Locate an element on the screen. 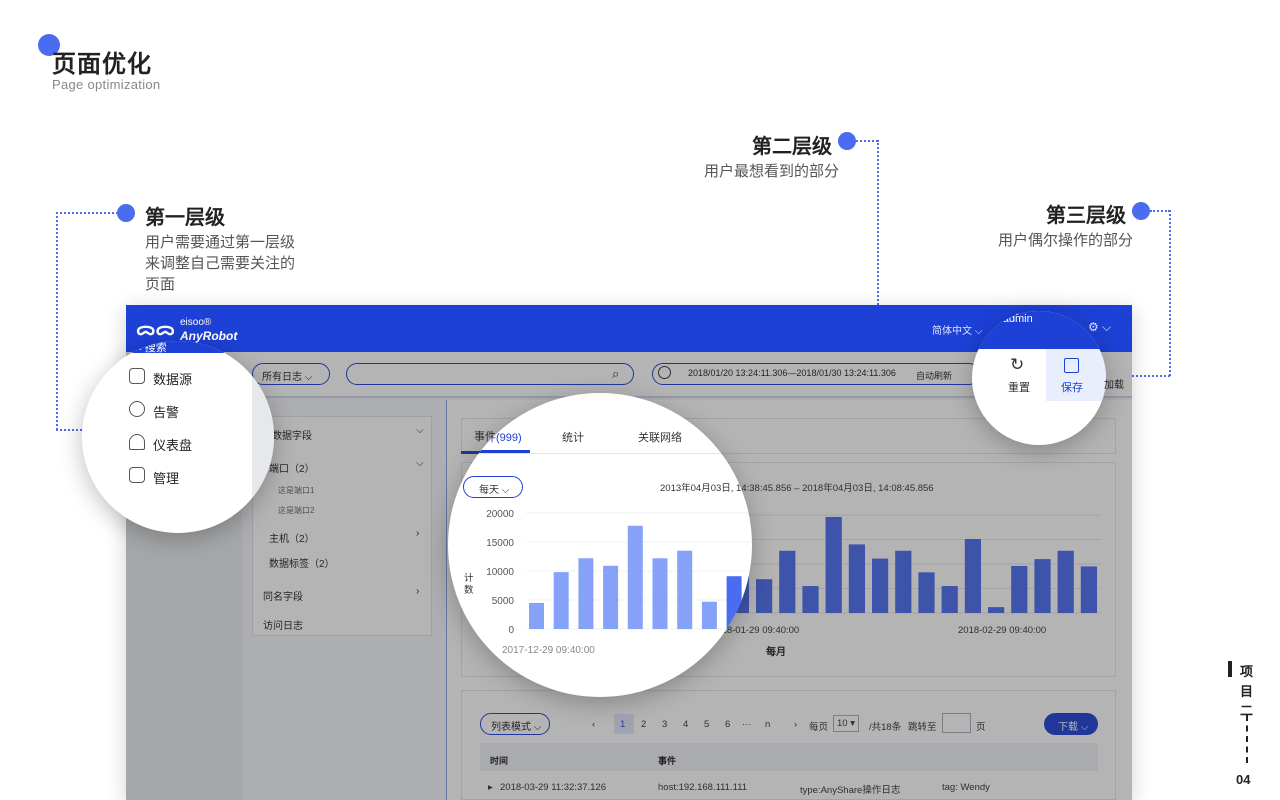  save-button: 保存 is located at coordinates (1072, 387).